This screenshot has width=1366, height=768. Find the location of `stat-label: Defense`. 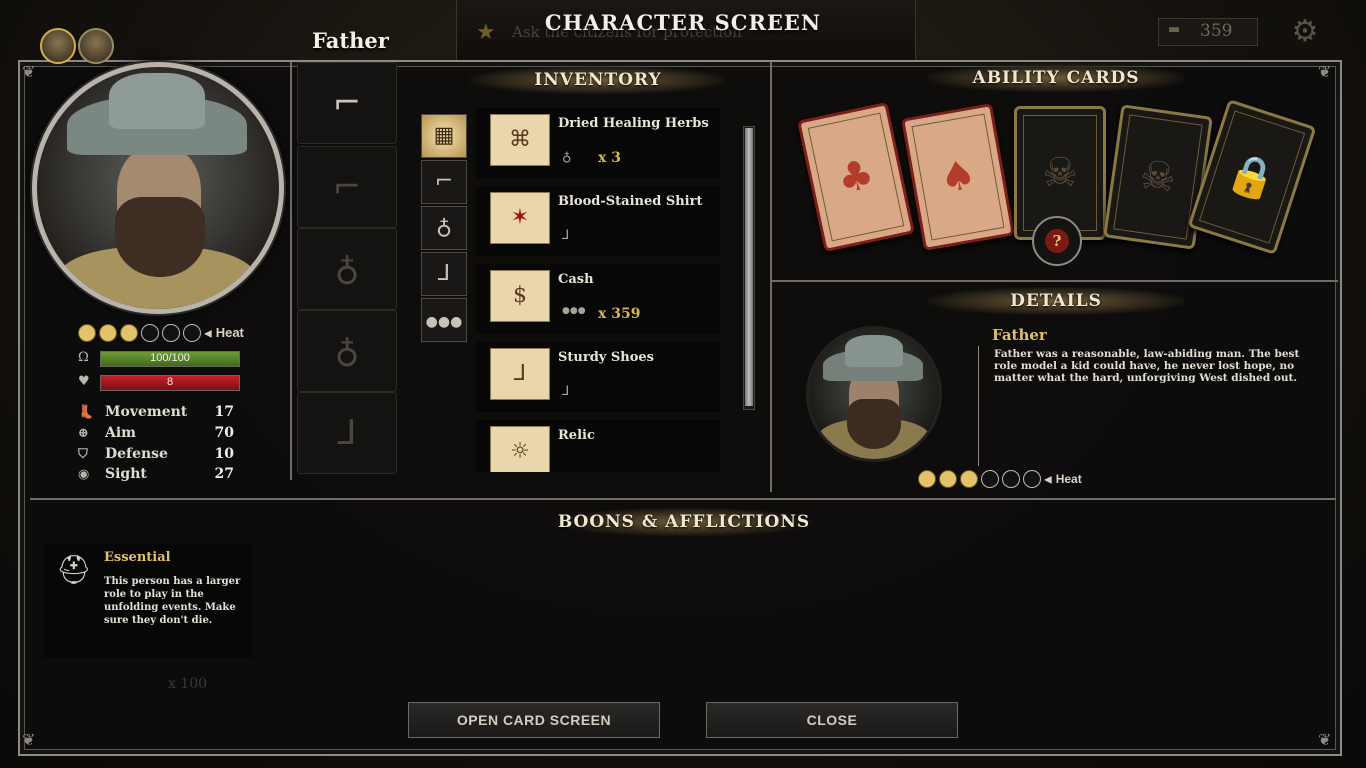

stat-label: Defense is located at coordinates (136, 454).